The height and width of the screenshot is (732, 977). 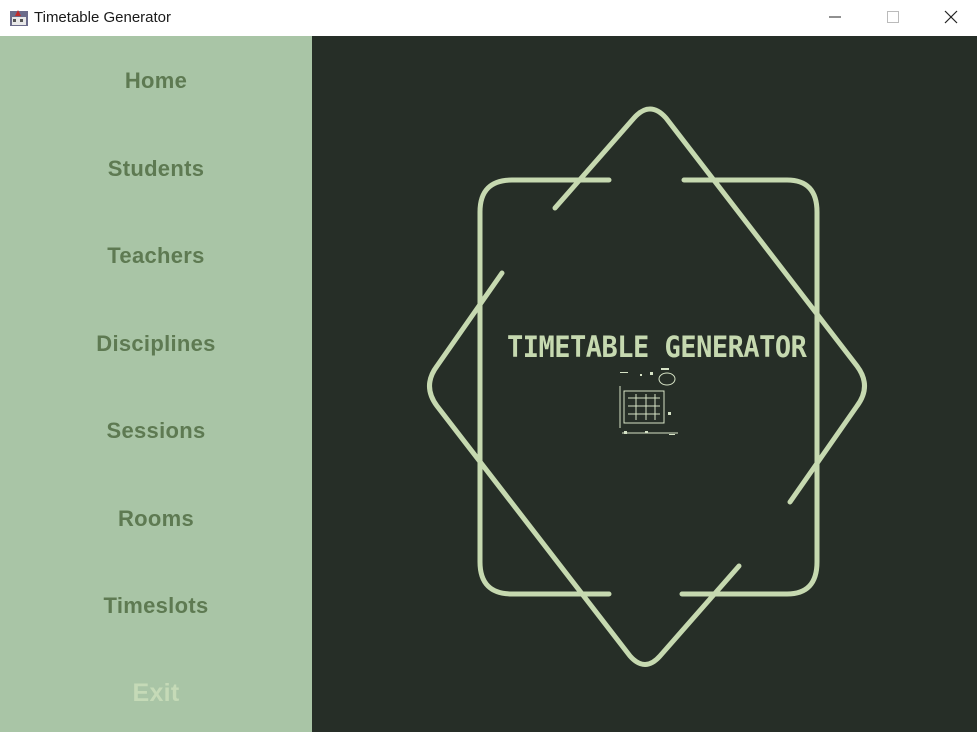 I want to click on minimize-icon, so click(x=835, y=17).